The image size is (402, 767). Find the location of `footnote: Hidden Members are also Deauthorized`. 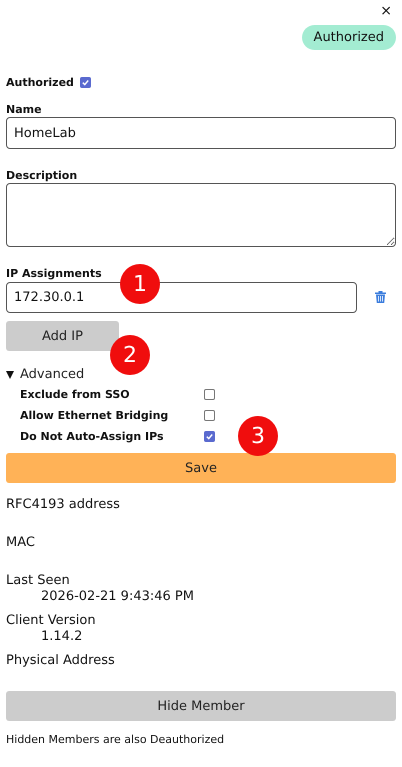

footnote: Hidden Members are also Deauthorized is located at coordinates (116, 739).